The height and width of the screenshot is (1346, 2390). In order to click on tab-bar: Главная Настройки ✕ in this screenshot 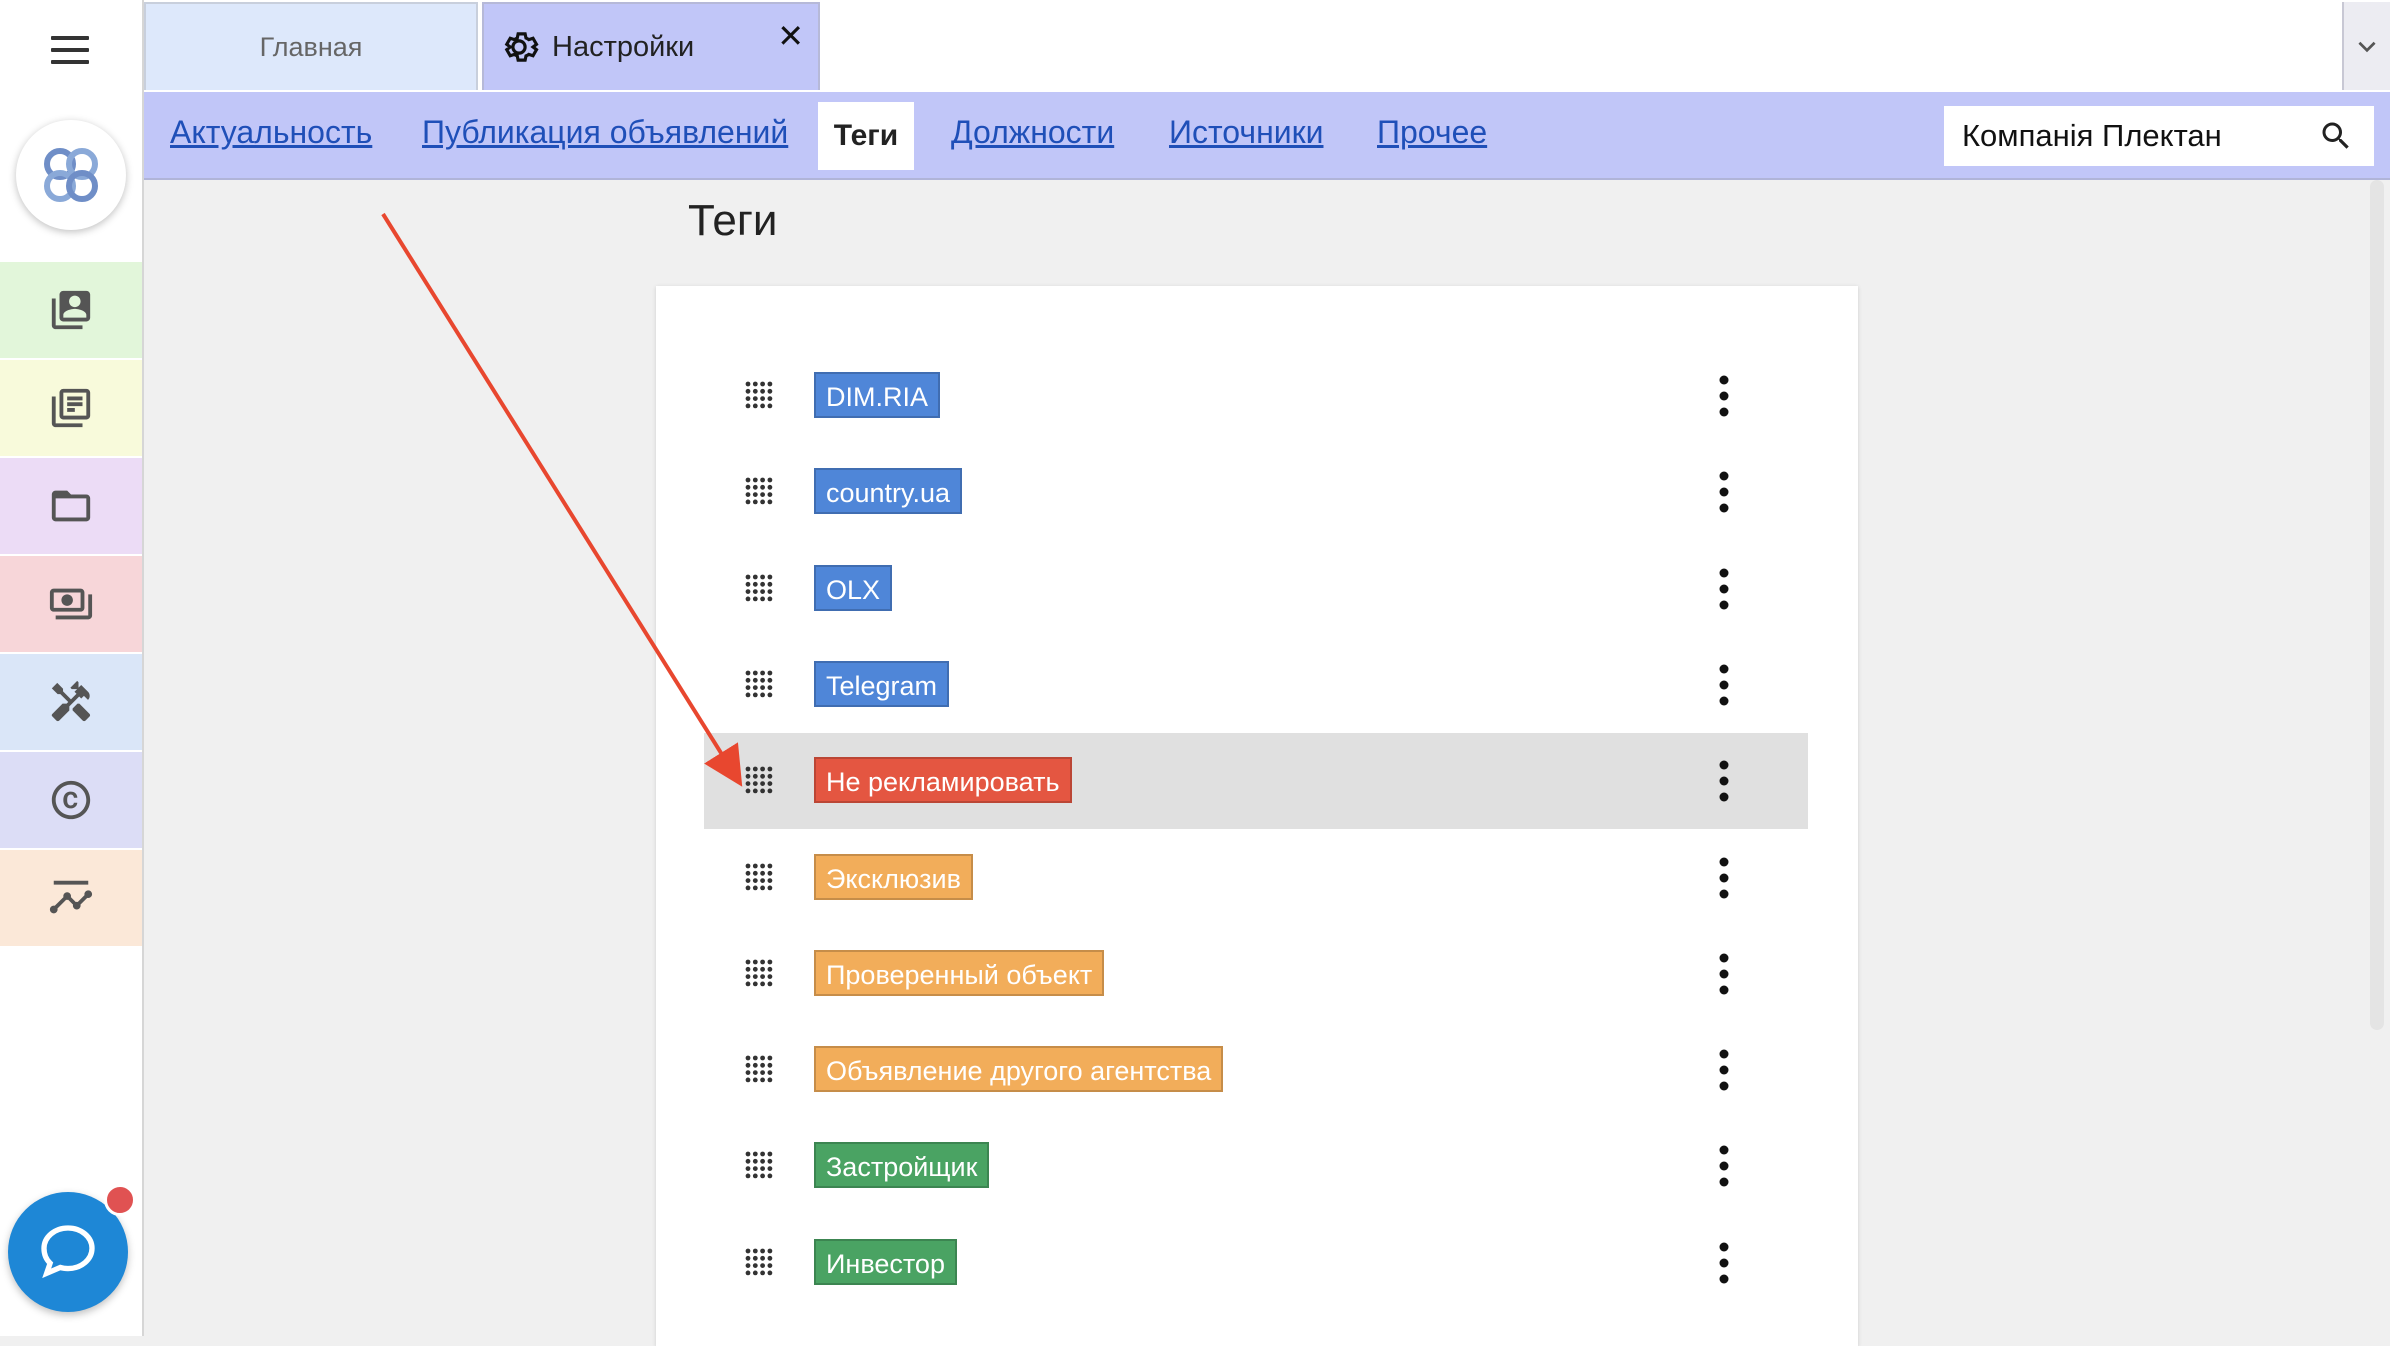, I will do `click(1267, 46)`.